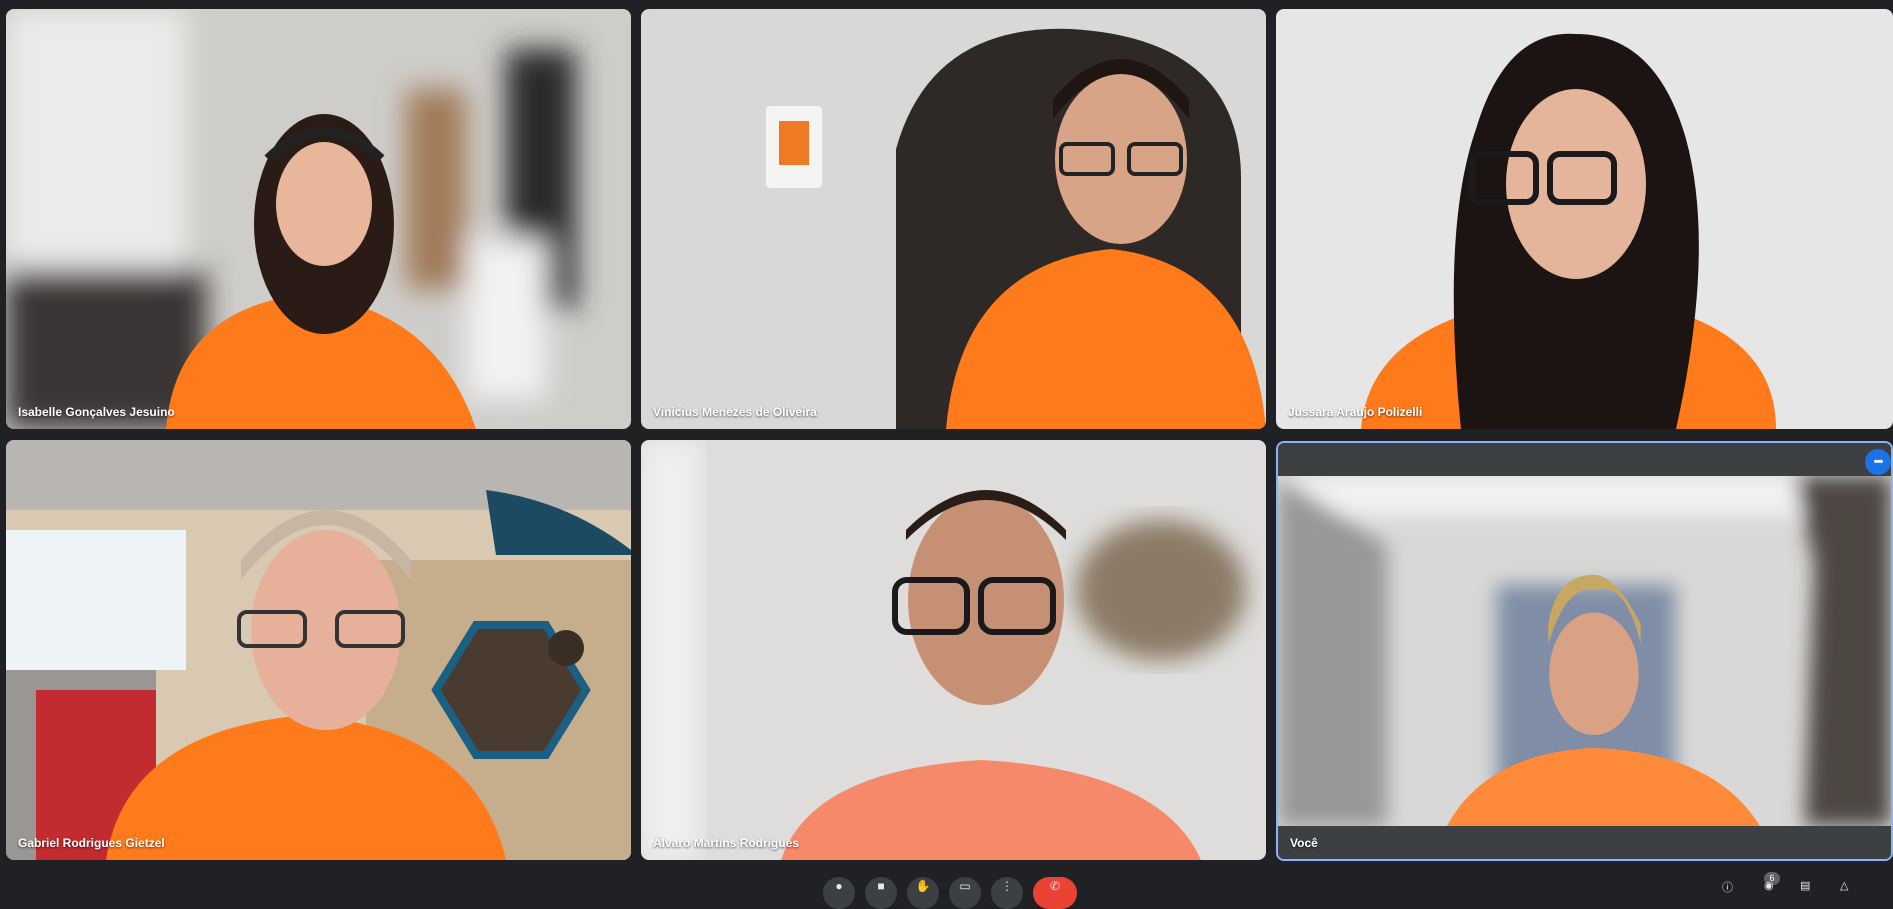 The width and height of the screenshot is (1893, 909). What do you see at coordinates (839, 893) in the screenshot?
I see `mic-icon: ●` at bounding box center [839, 893].